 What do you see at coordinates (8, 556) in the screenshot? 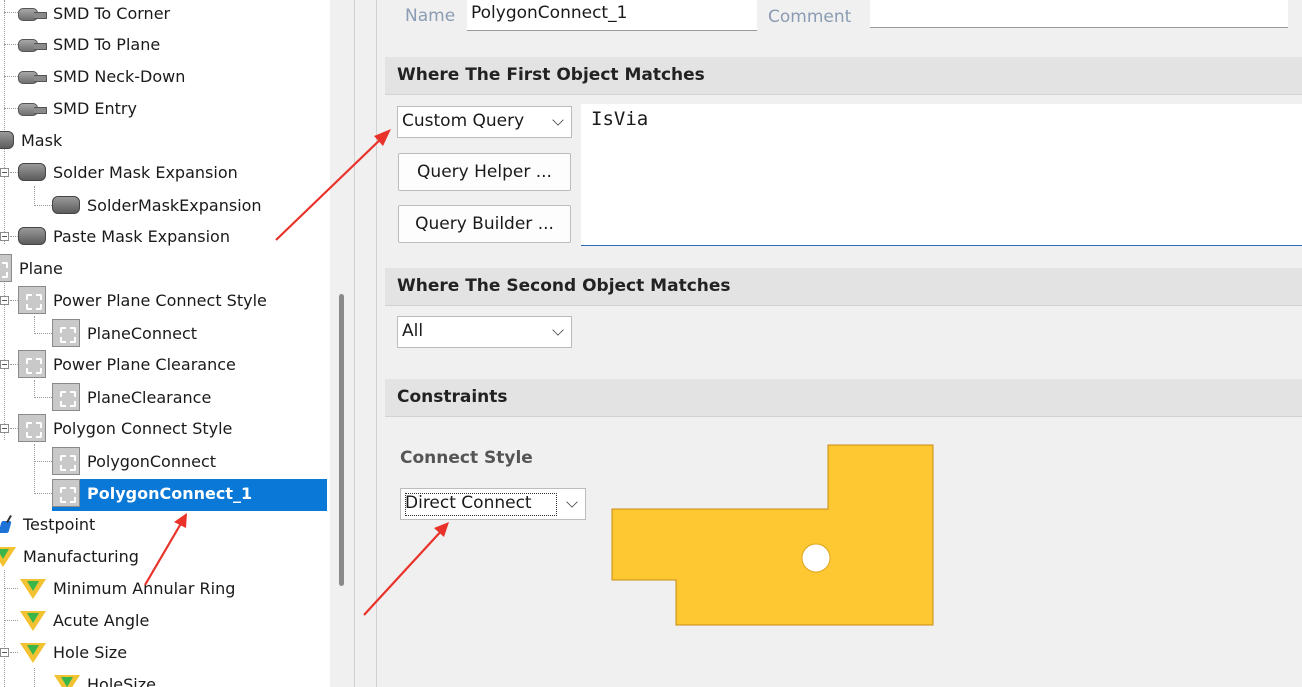
I see `manufacturing-category-icon` at bounding box center [8, 556].